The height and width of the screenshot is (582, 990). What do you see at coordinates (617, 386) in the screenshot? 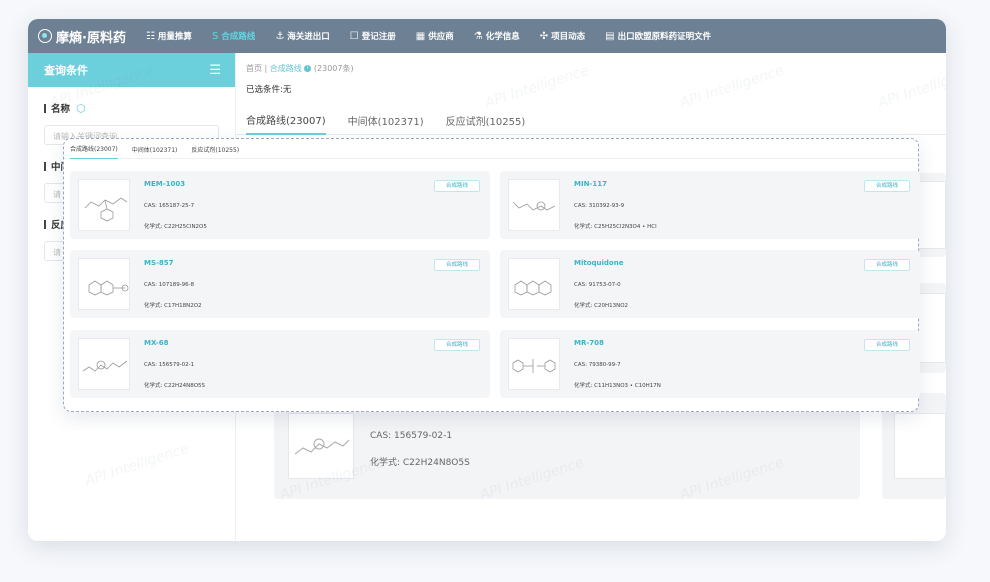
I see `compound-formula: 化学式: C11H13NO3 • C10H17N` at bounding box center [617, 386].